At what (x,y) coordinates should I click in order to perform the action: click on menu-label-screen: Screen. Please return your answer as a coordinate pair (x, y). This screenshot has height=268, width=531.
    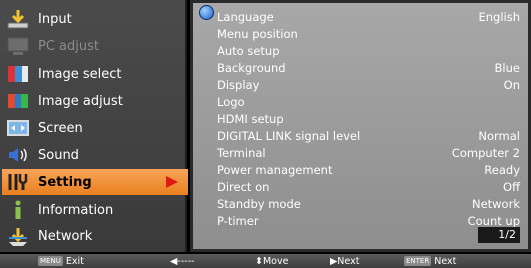
    Looking at the image, I should click on (60, 128).